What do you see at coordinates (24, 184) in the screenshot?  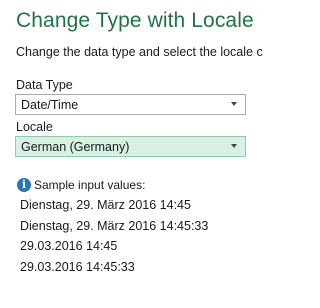 I see `info-icon: i` at bounding box center [24, 184].